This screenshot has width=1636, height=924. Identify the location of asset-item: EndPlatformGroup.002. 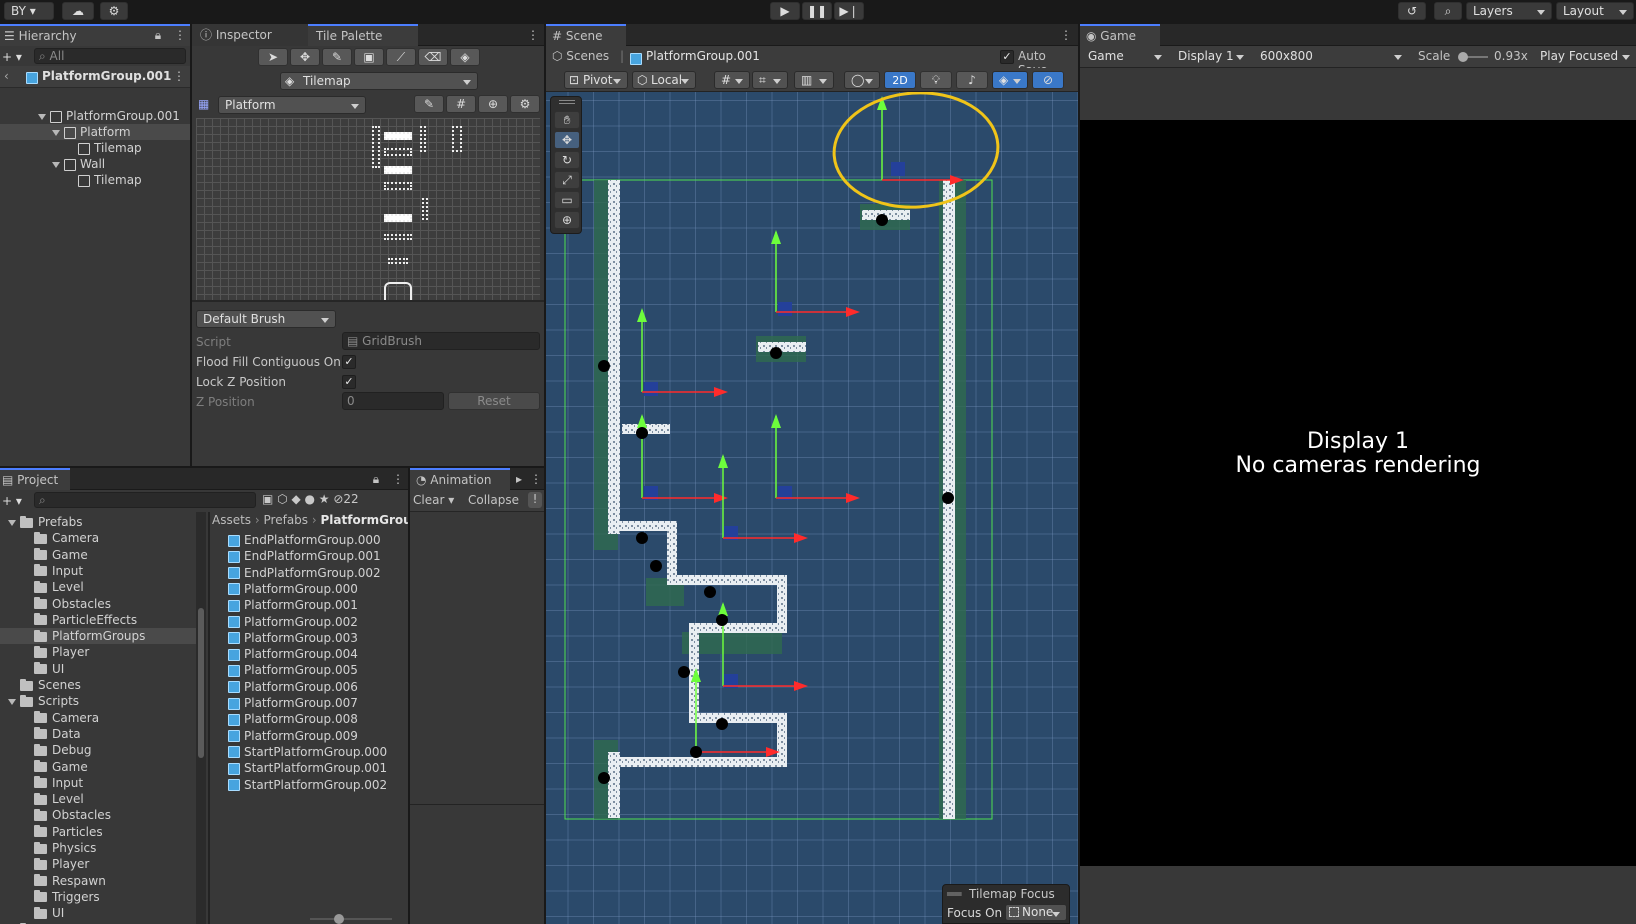
(310, 573).